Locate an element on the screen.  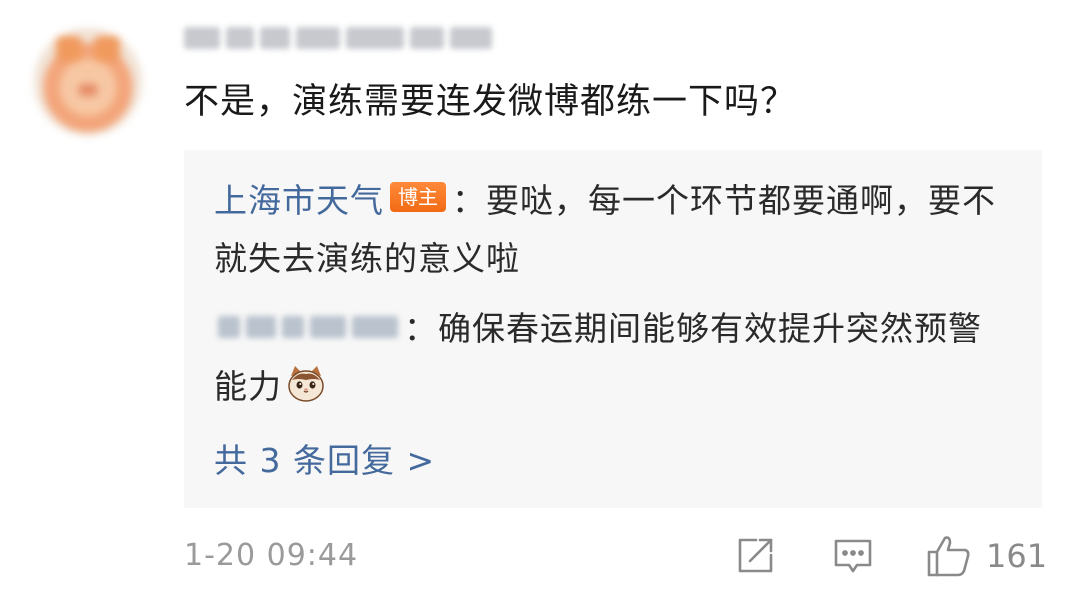
comment-text: 不是，演练需要连发微博都练一下吗？ is located at coordinates (490, 102).